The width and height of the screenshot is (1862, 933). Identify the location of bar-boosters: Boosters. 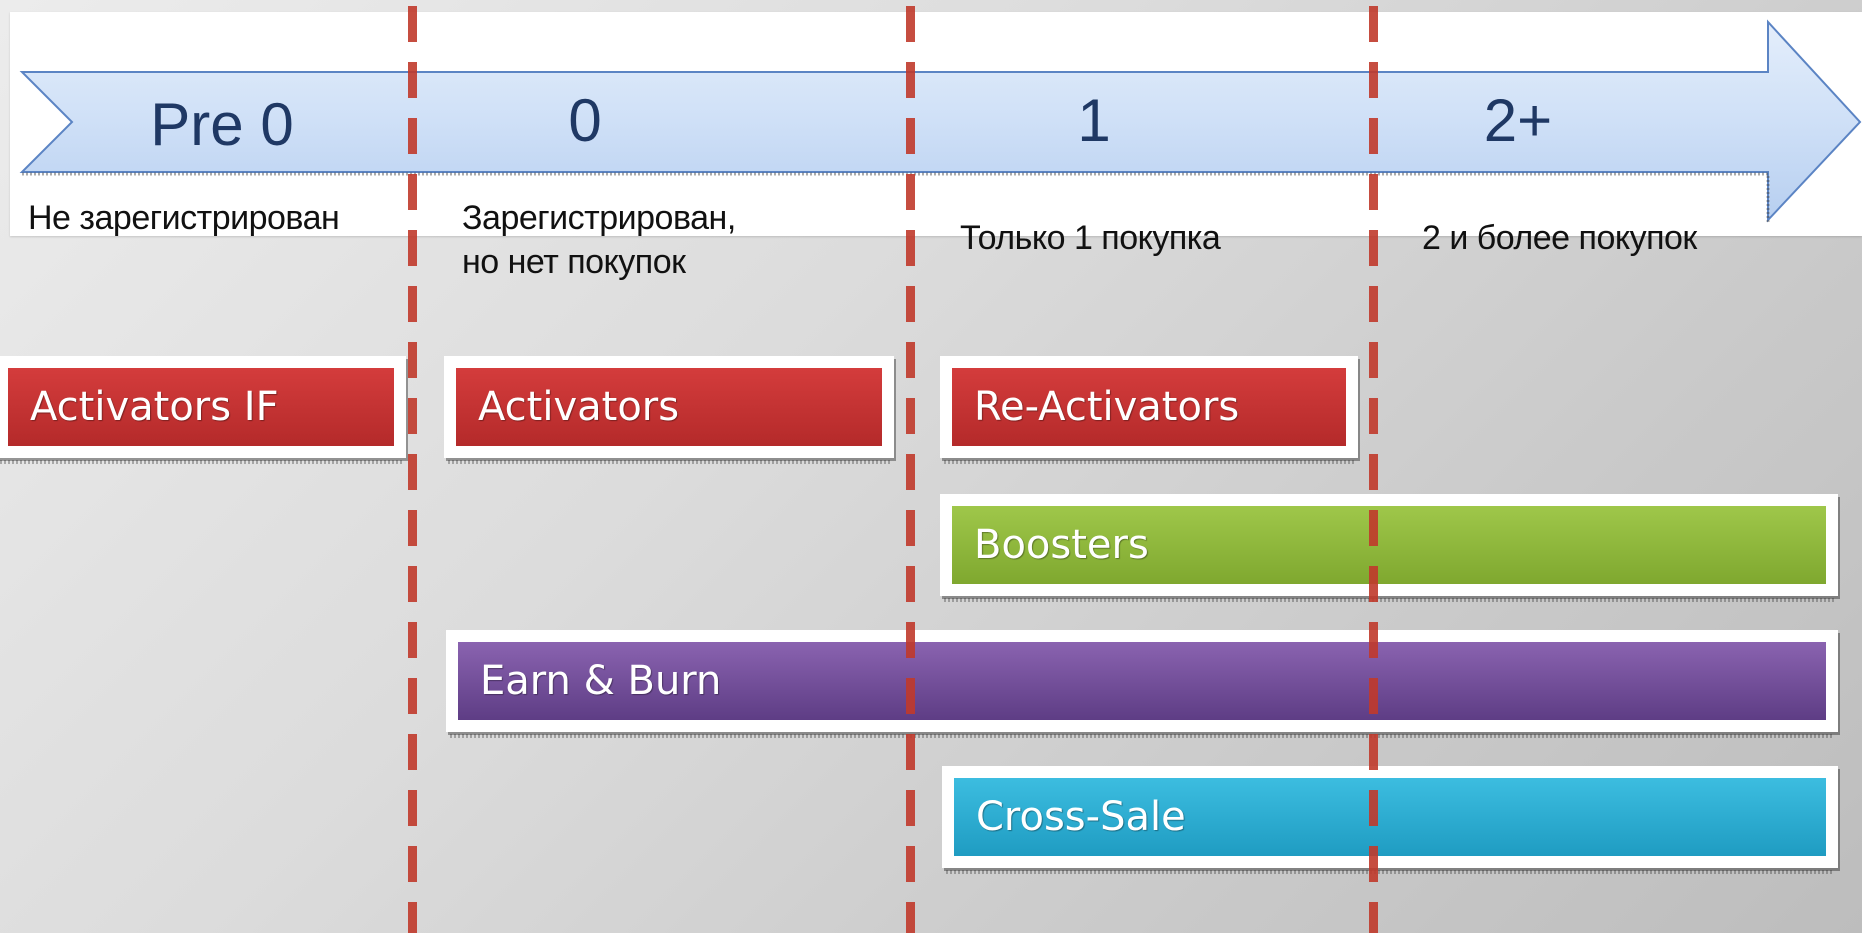
(1389, 545).